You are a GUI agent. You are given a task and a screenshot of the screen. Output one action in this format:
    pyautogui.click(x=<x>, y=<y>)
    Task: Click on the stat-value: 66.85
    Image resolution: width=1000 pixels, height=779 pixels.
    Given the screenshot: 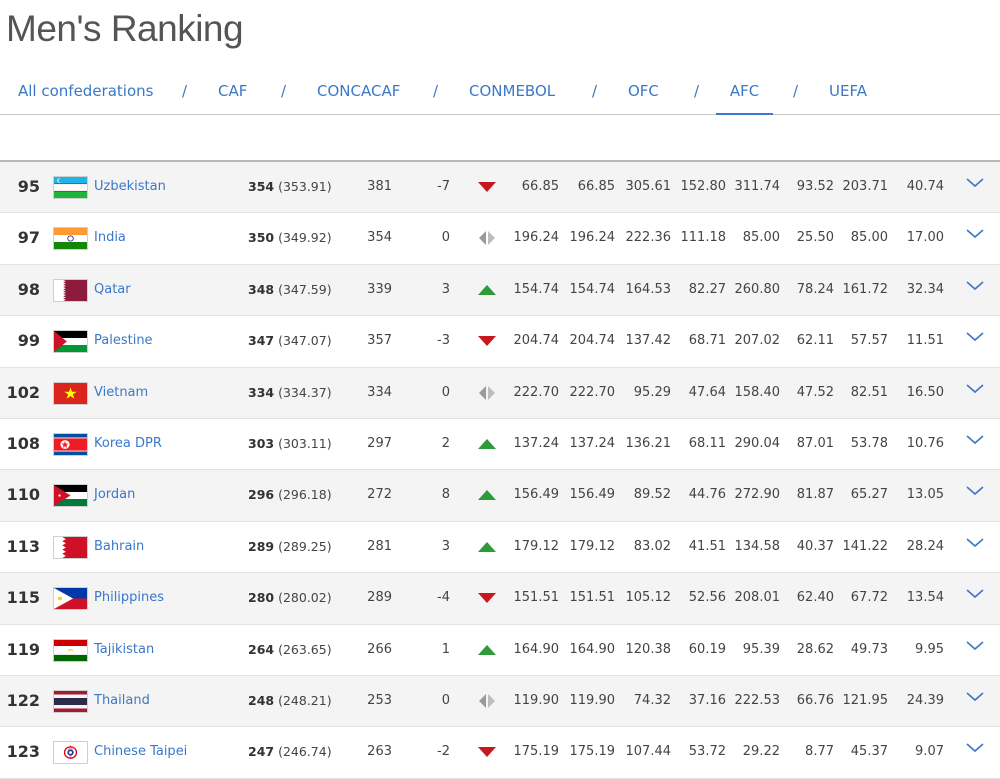 What is the action you would take?
    pyautogui.click(x=596, y=186)
    